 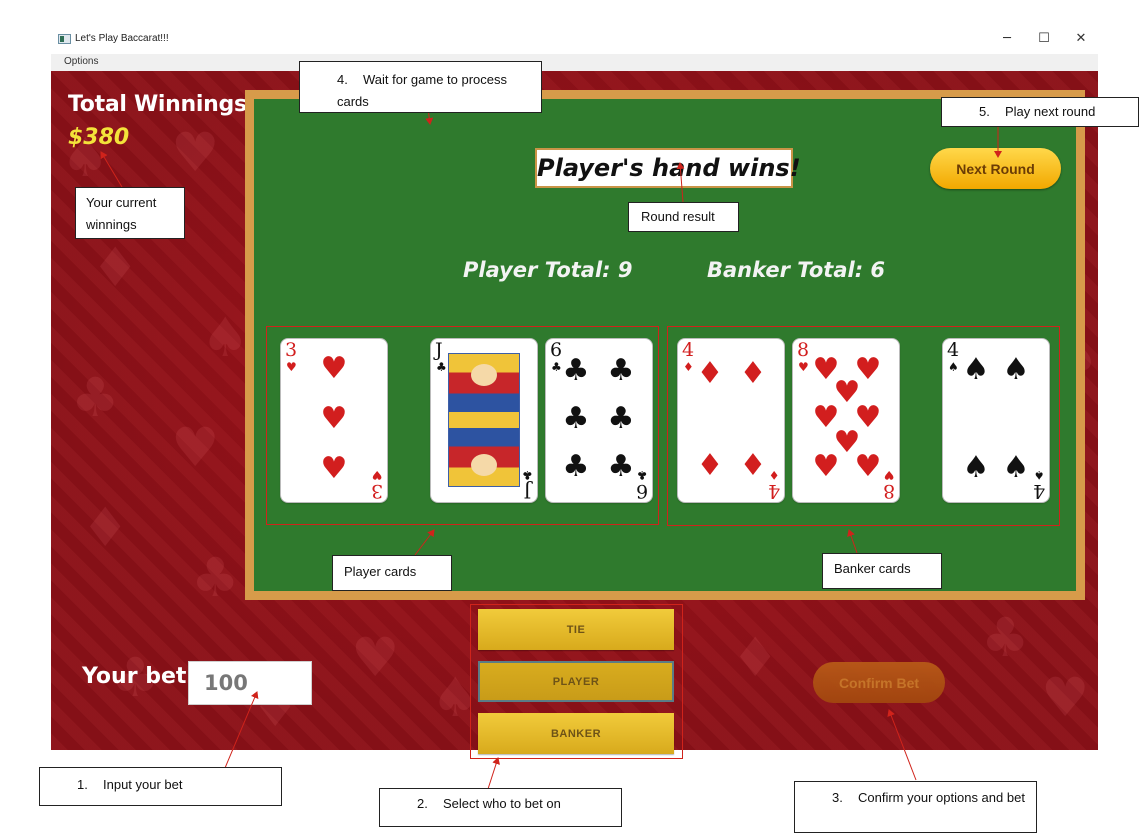 What do you see at coordinates (392, 573) in the screenshot?
I see `annotation-player-cards: Player cards` at bounding box center [392, 573].